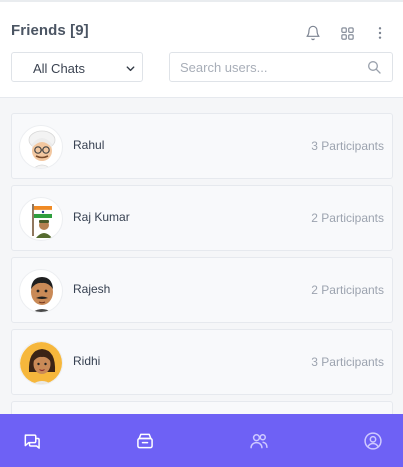 Image resolution: width=403 pixels, height=467 pixels. Describe the element at coordinates (59, 68) in the screenshot. I see `chat-filter-value: All Chats` at that location.